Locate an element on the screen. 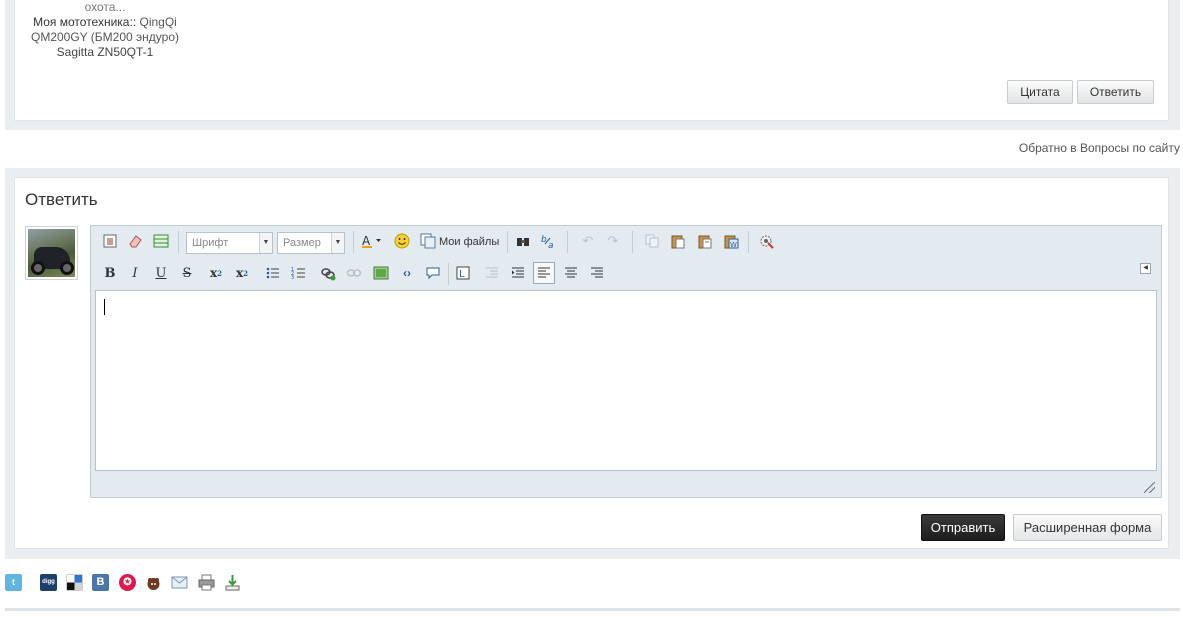 Image resolution: width=1183 pixels, height=617 pixels. digg-icon: digg is located at coordinates (48, 582).